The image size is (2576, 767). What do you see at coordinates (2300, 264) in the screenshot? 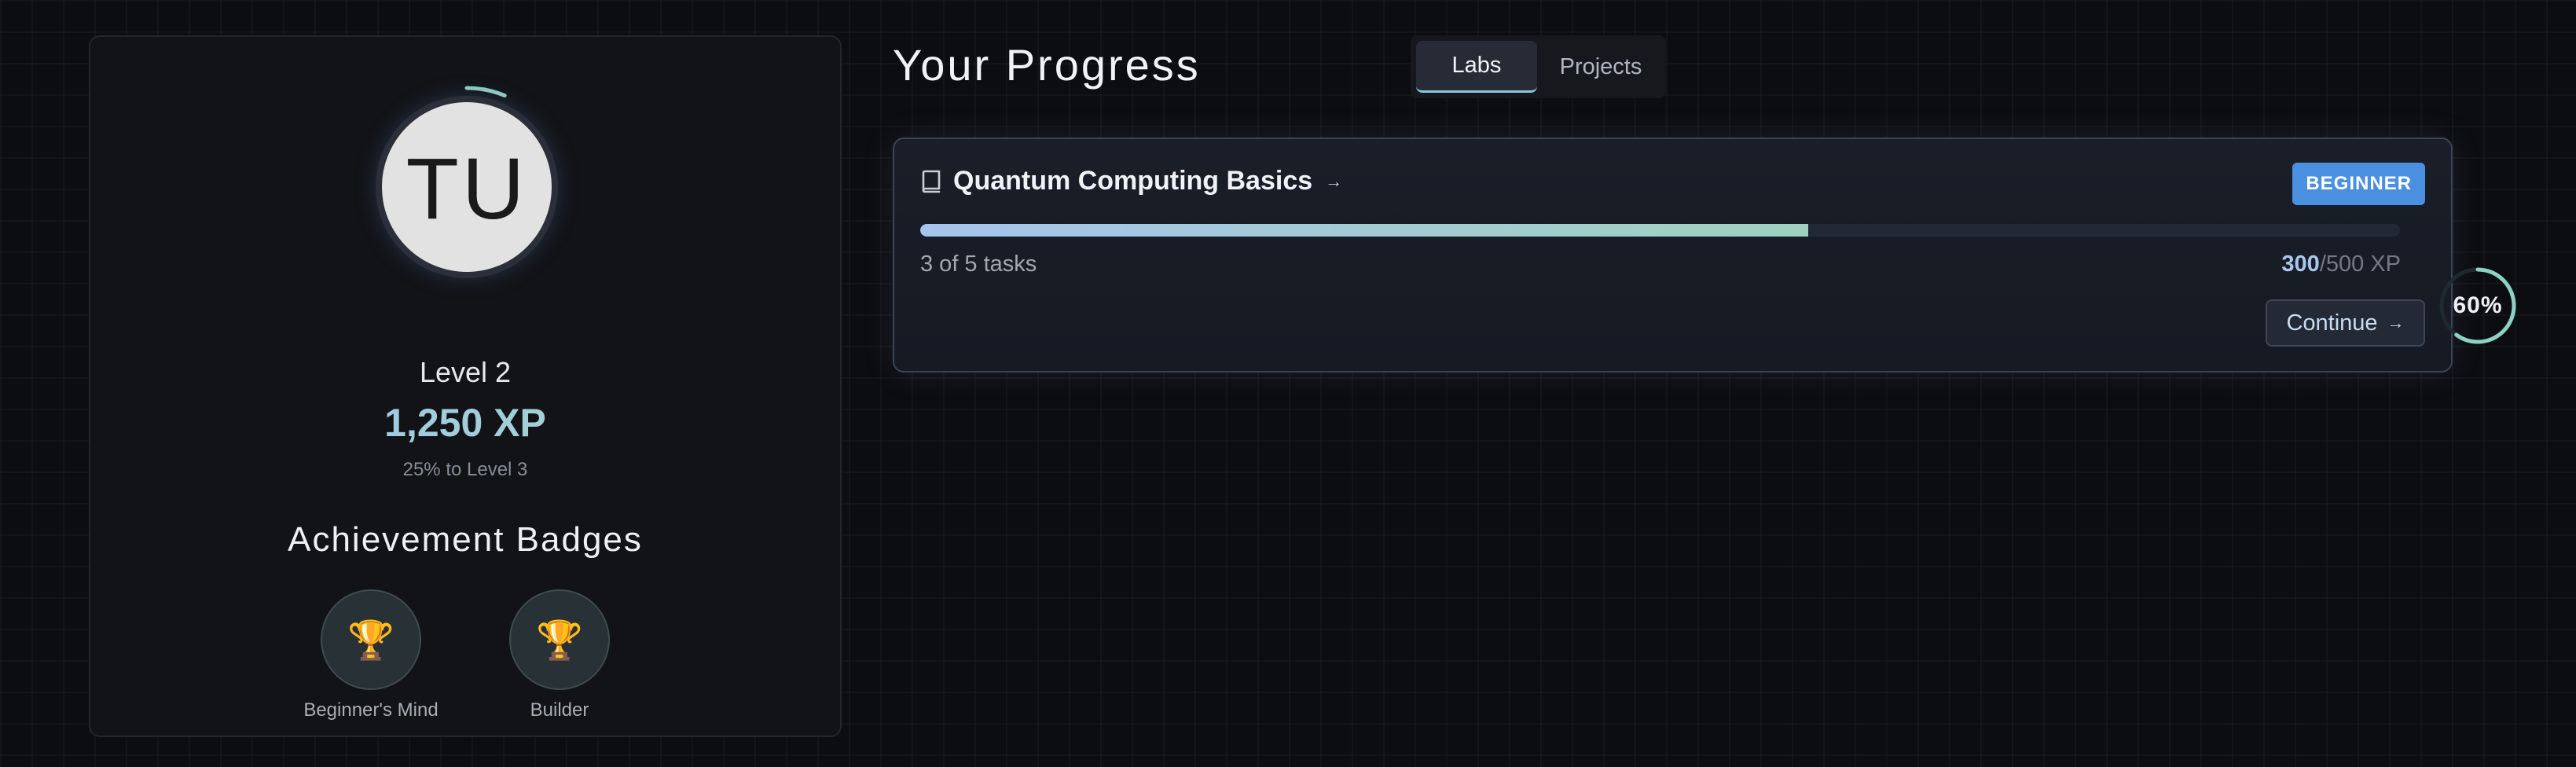
I see `lab-xp-earned: 300` at bounding box center [2300, 264].